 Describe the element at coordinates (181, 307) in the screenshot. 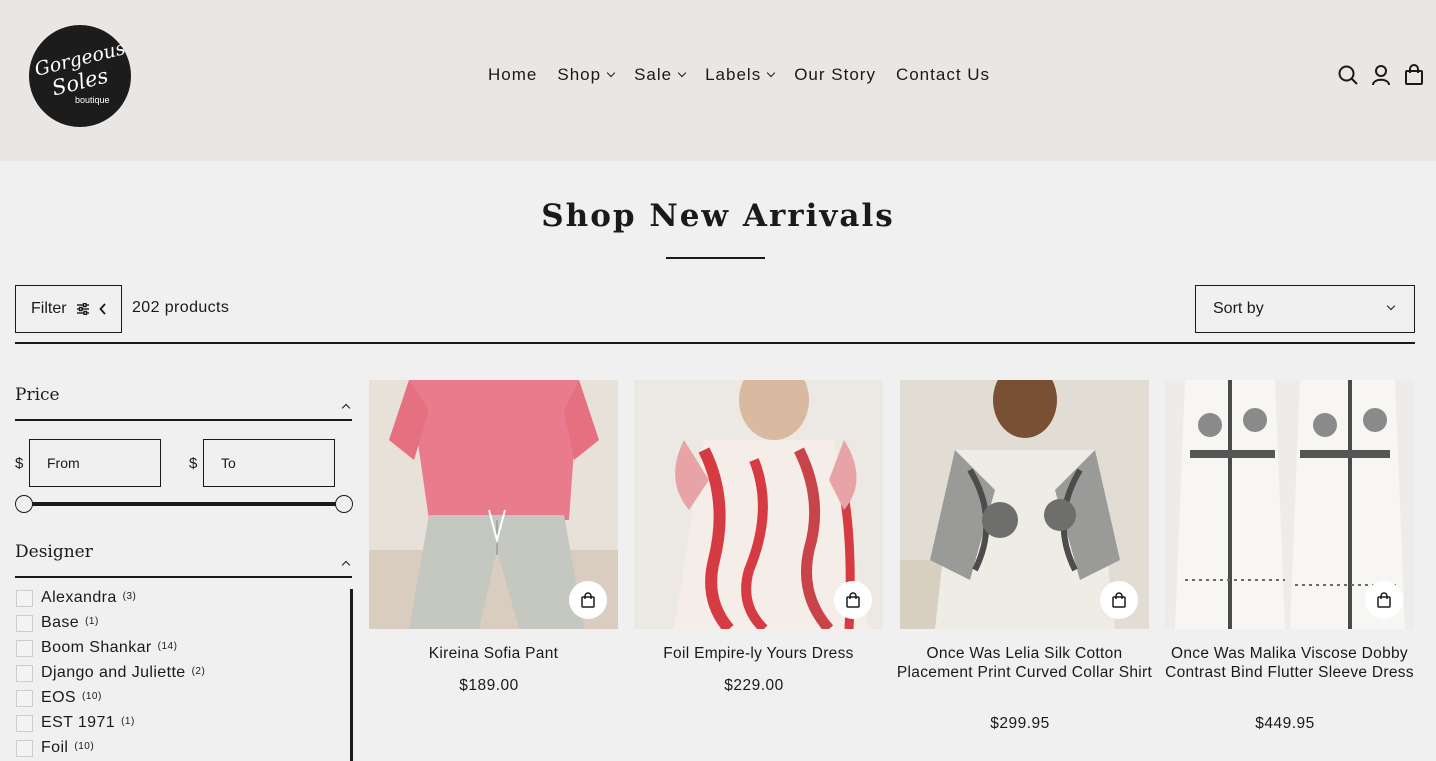

I see `product-count: 202 products` at that location.